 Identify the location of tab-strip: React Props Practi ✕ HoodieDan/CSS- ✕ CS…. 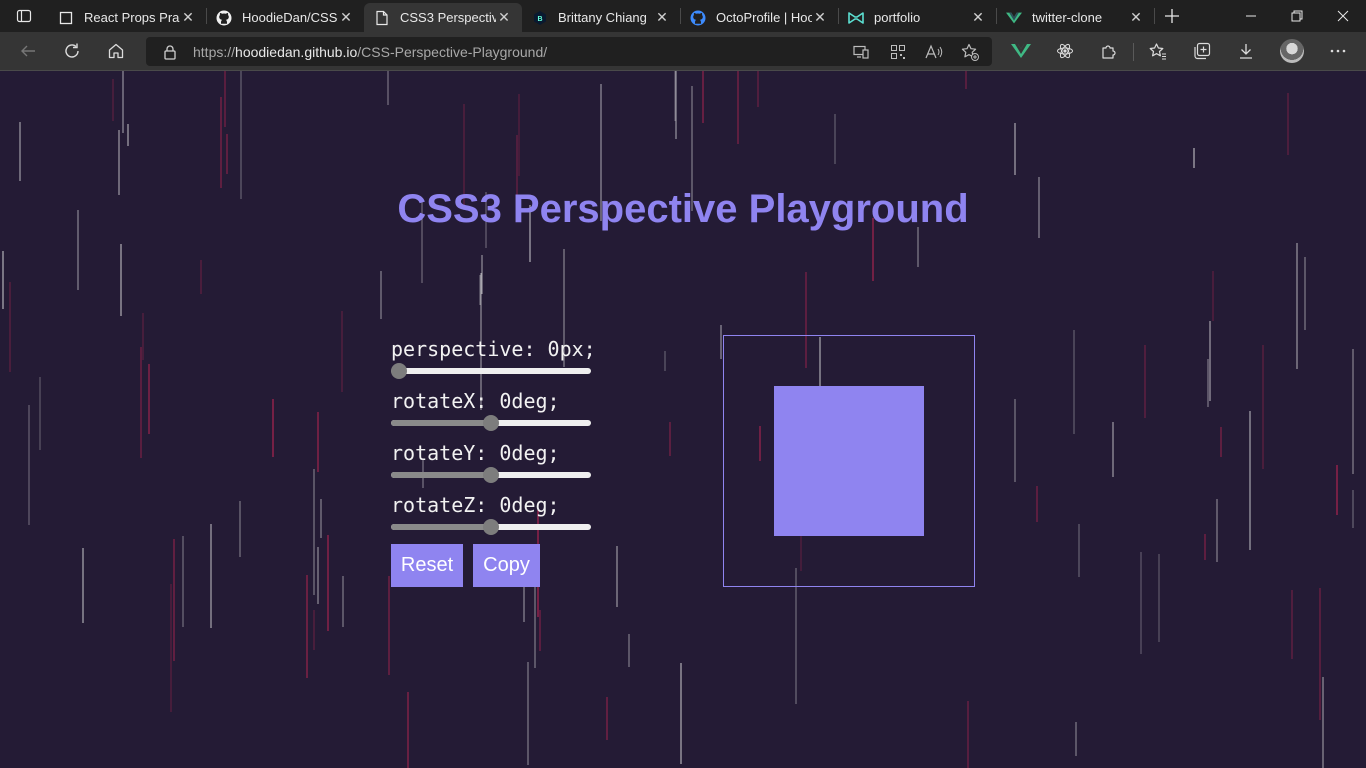
(683, 16).